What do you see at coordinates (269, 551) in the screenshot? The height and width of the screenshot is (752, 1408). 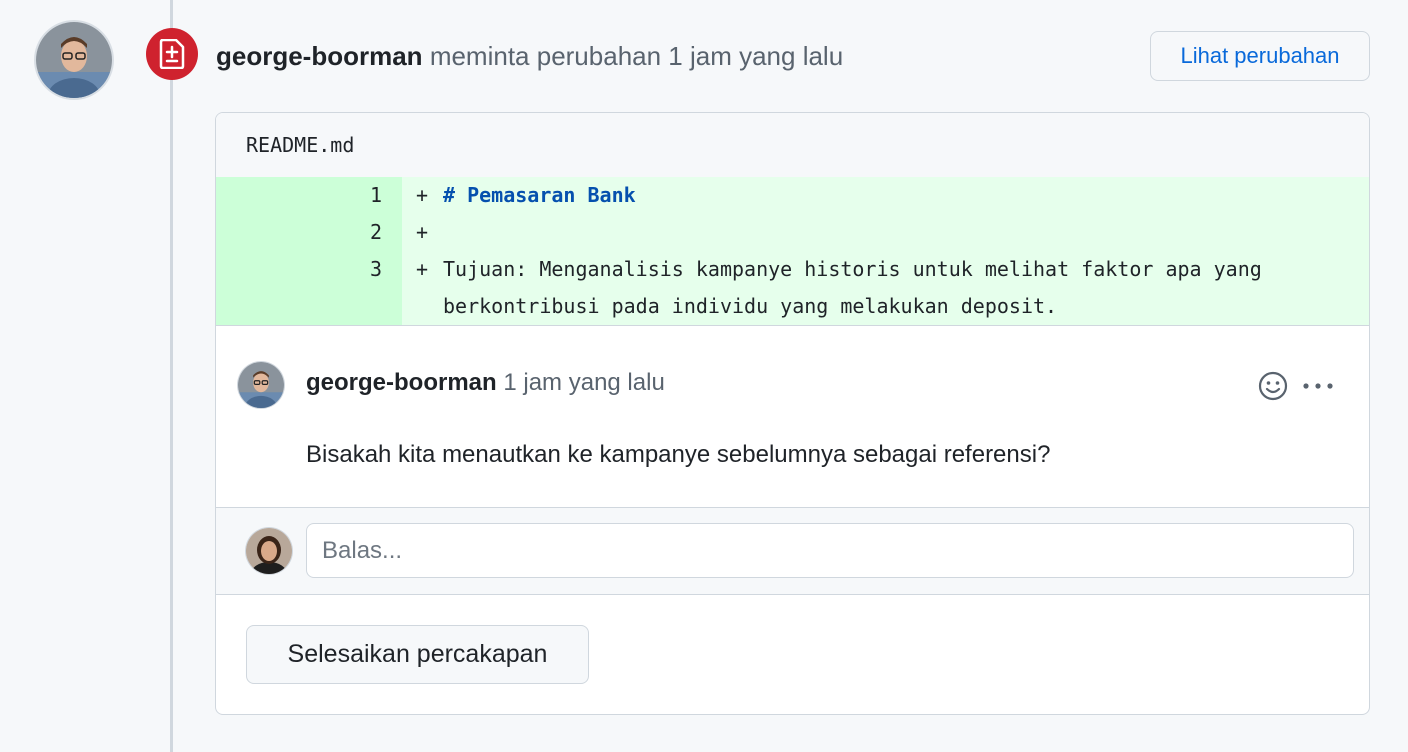 I see `current-user-avatar` at bounding box center [269, 551].